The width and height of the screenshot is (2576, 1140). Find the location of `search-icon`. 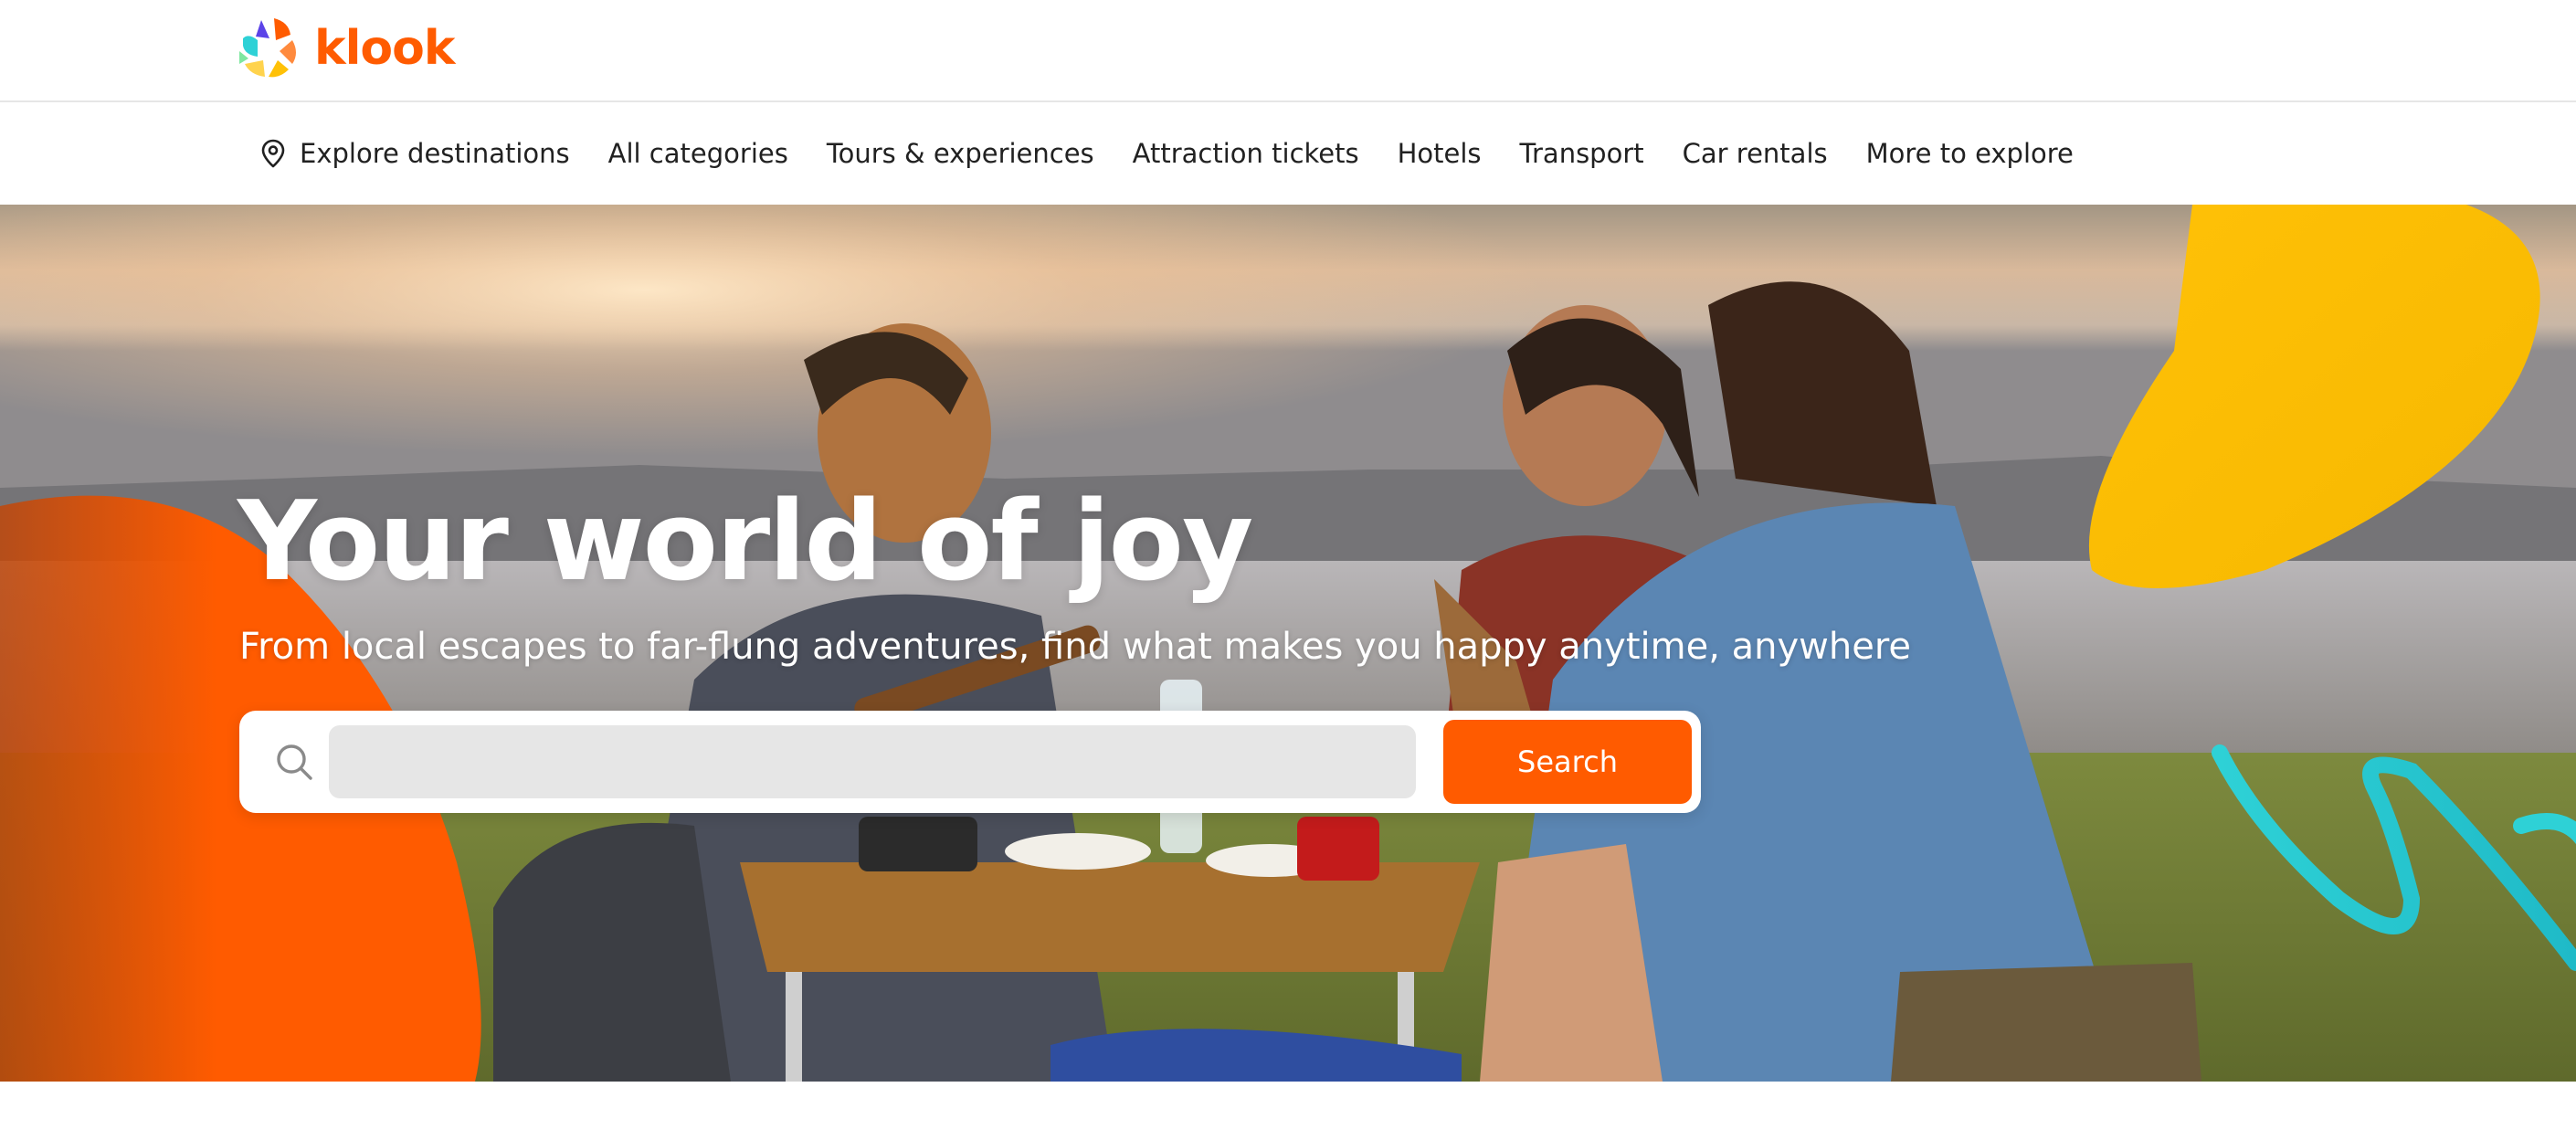

search-icon is located at coordinates (295, 762).